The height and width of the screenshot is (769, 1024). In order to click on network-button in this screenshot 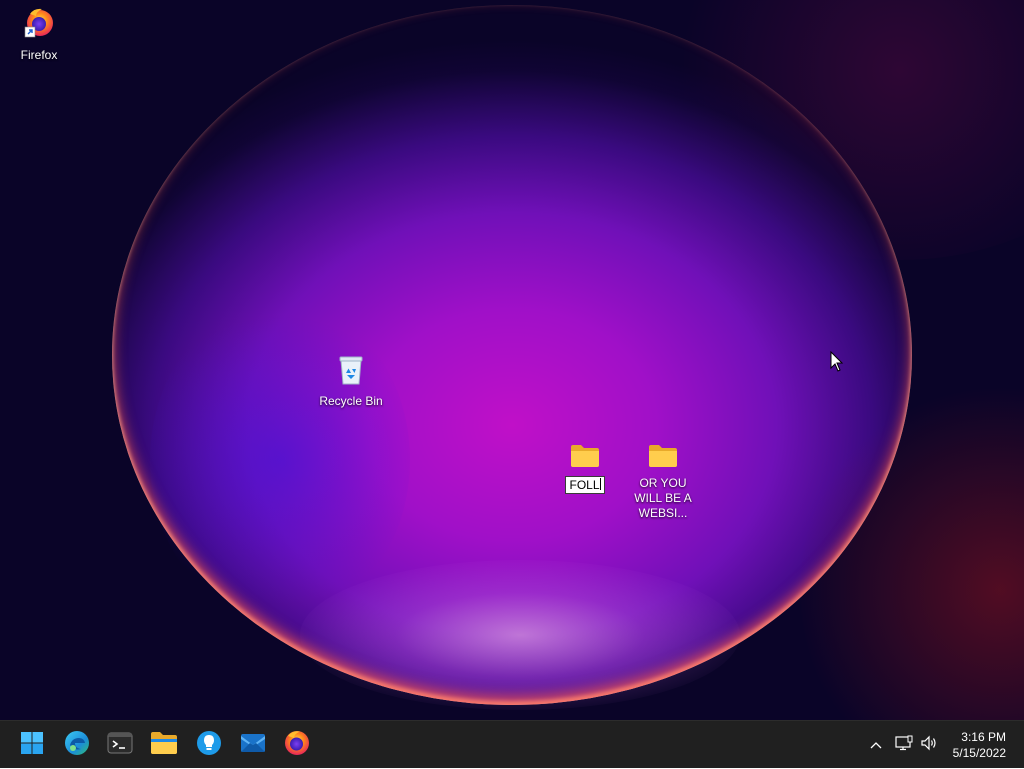, I will do `click(904, 745)`.